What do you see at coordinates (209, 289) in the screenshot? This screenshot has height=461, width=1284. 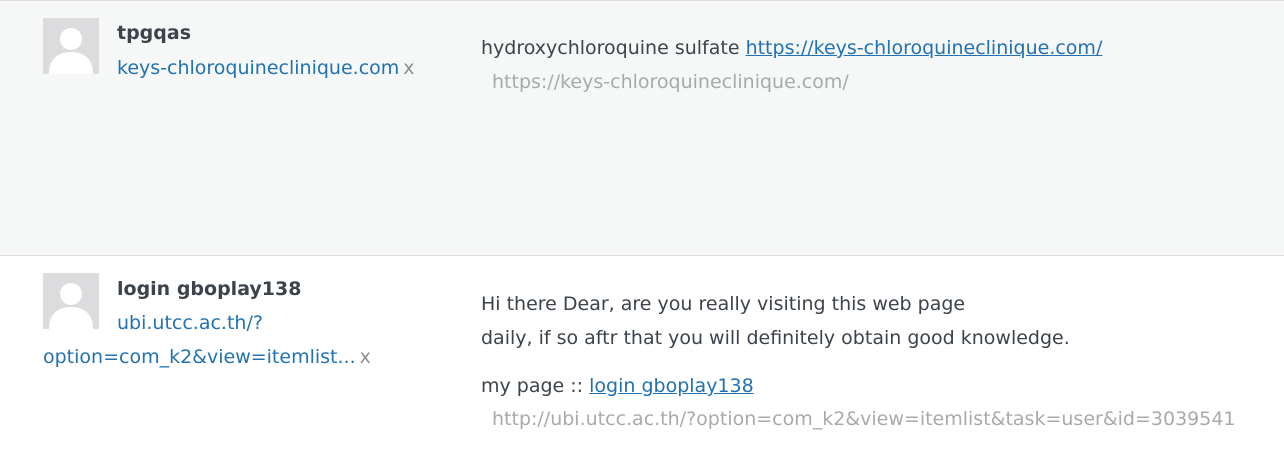 I see `comment-author-name: login gboplay138` at bounding box center [209, 289].